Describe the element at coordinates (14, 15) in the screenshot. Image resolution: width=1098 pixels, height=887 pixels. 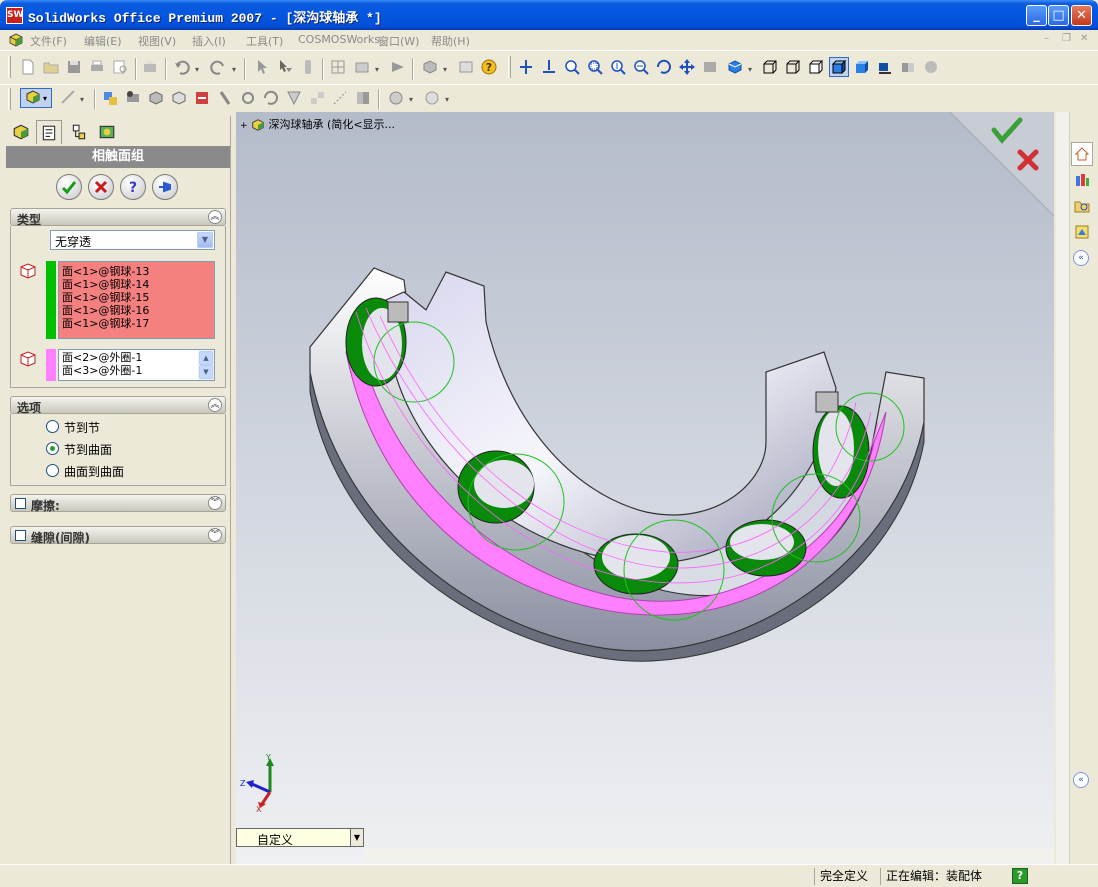
I see `solidworks-app-icon: SW` at that location.